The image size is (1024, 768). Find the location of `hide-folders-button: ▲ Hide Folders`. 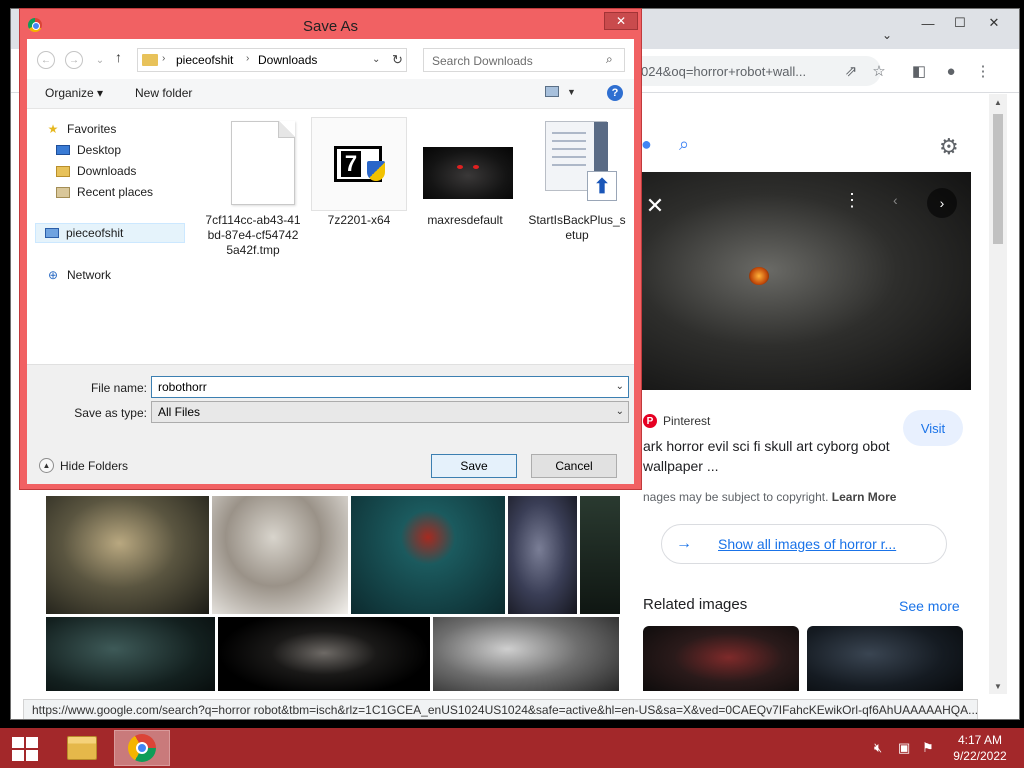

hide-folders-button: ▲ Hide Folders is located at coordinates (83, 465).